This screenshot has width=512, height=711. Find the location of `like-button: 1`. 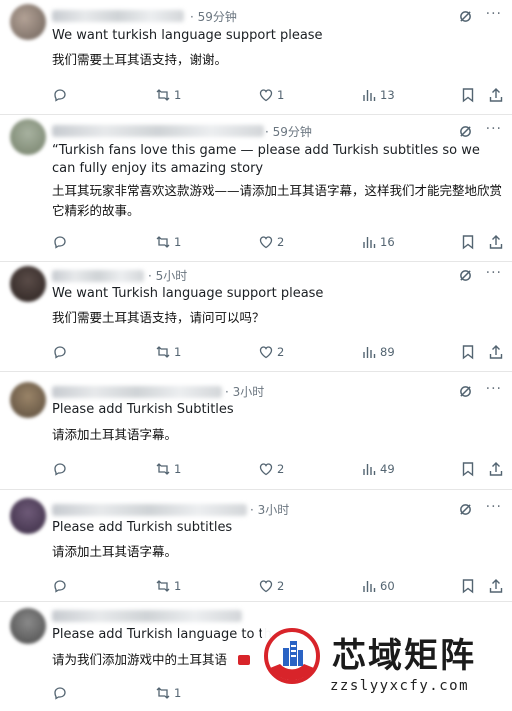

like-button: 1 is located at coordinates (271, 95).